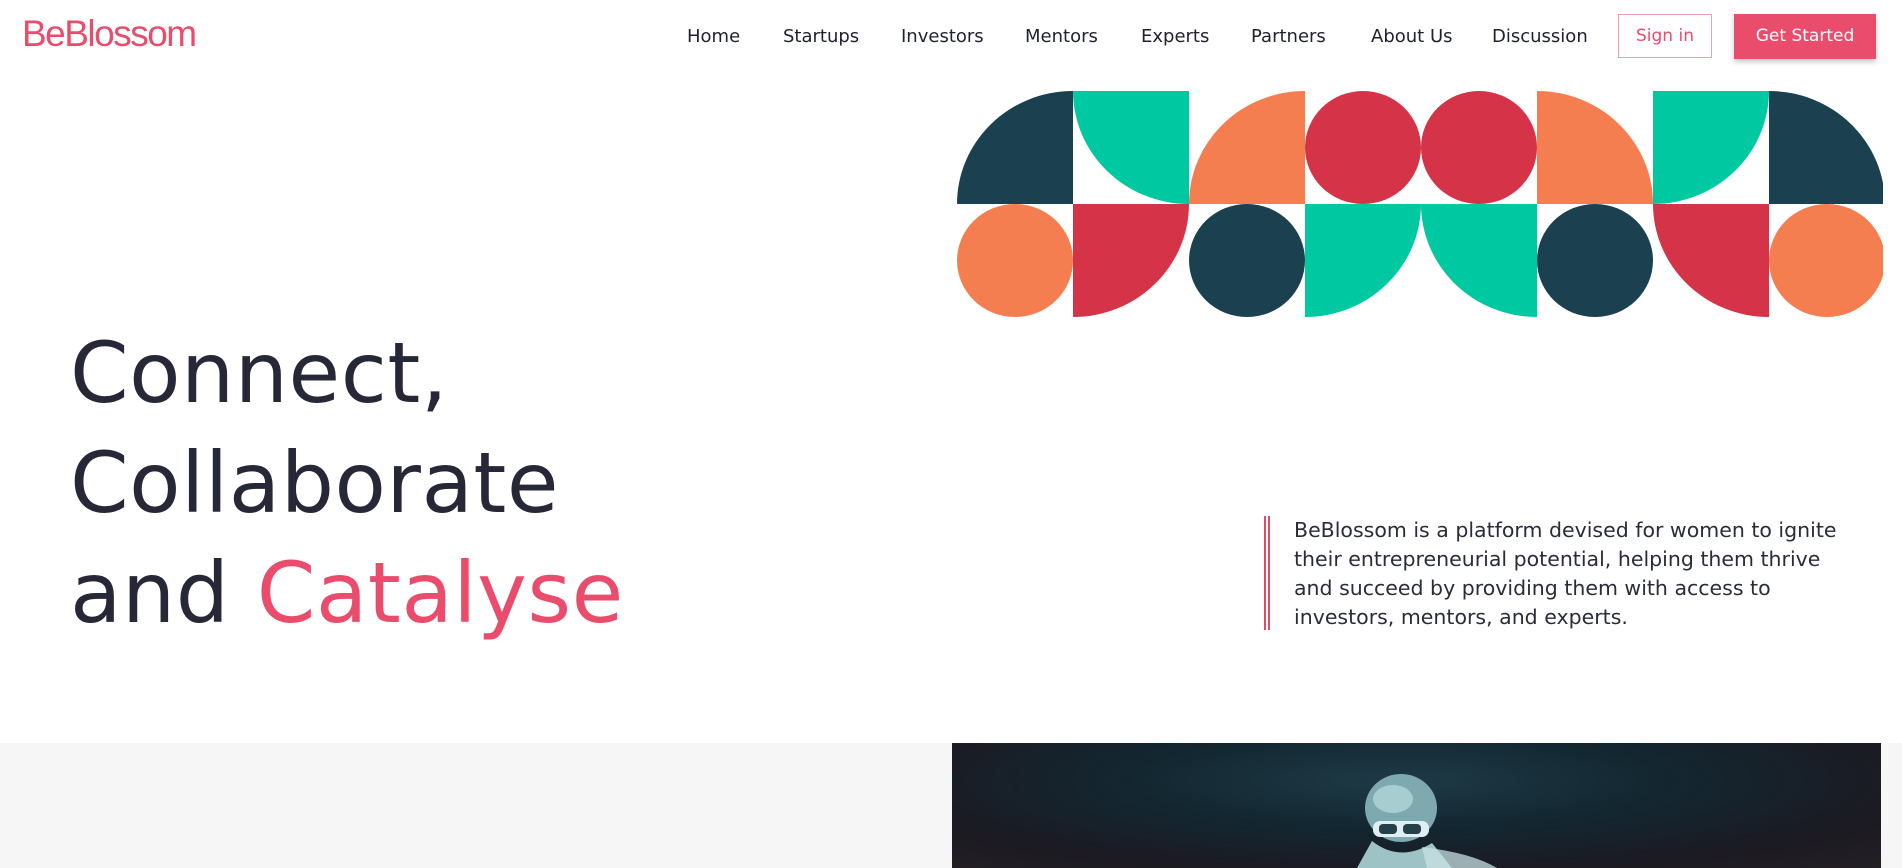  What do you see at coordinates (440, 593) in the screenshot?
I see `hero-line-3-accent: Catalyse` at bounding box center [440, 593].